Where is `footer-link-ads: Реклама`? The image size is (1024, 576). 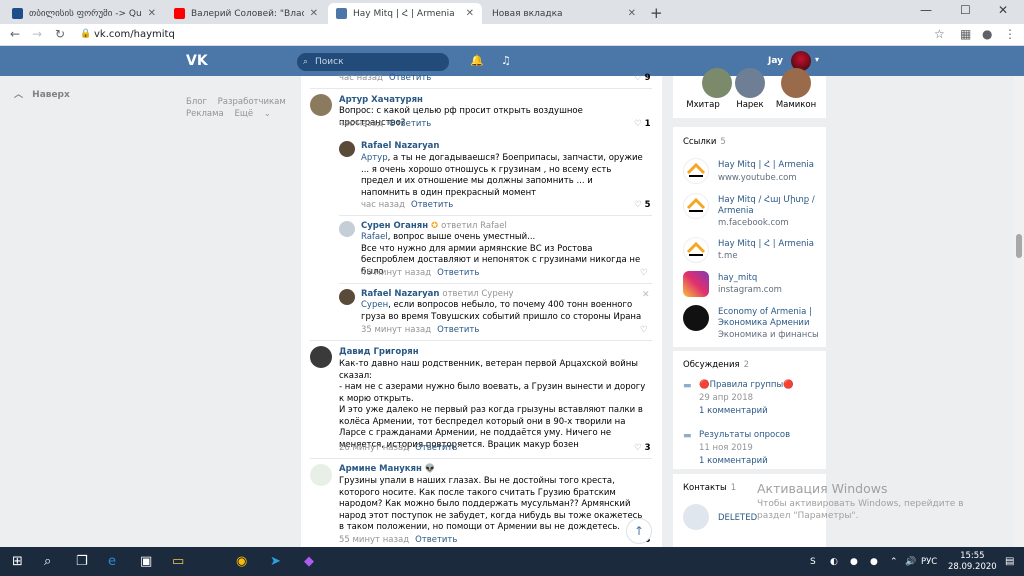
footer-link-ads: Реклама is located at coordinates (205, 114).